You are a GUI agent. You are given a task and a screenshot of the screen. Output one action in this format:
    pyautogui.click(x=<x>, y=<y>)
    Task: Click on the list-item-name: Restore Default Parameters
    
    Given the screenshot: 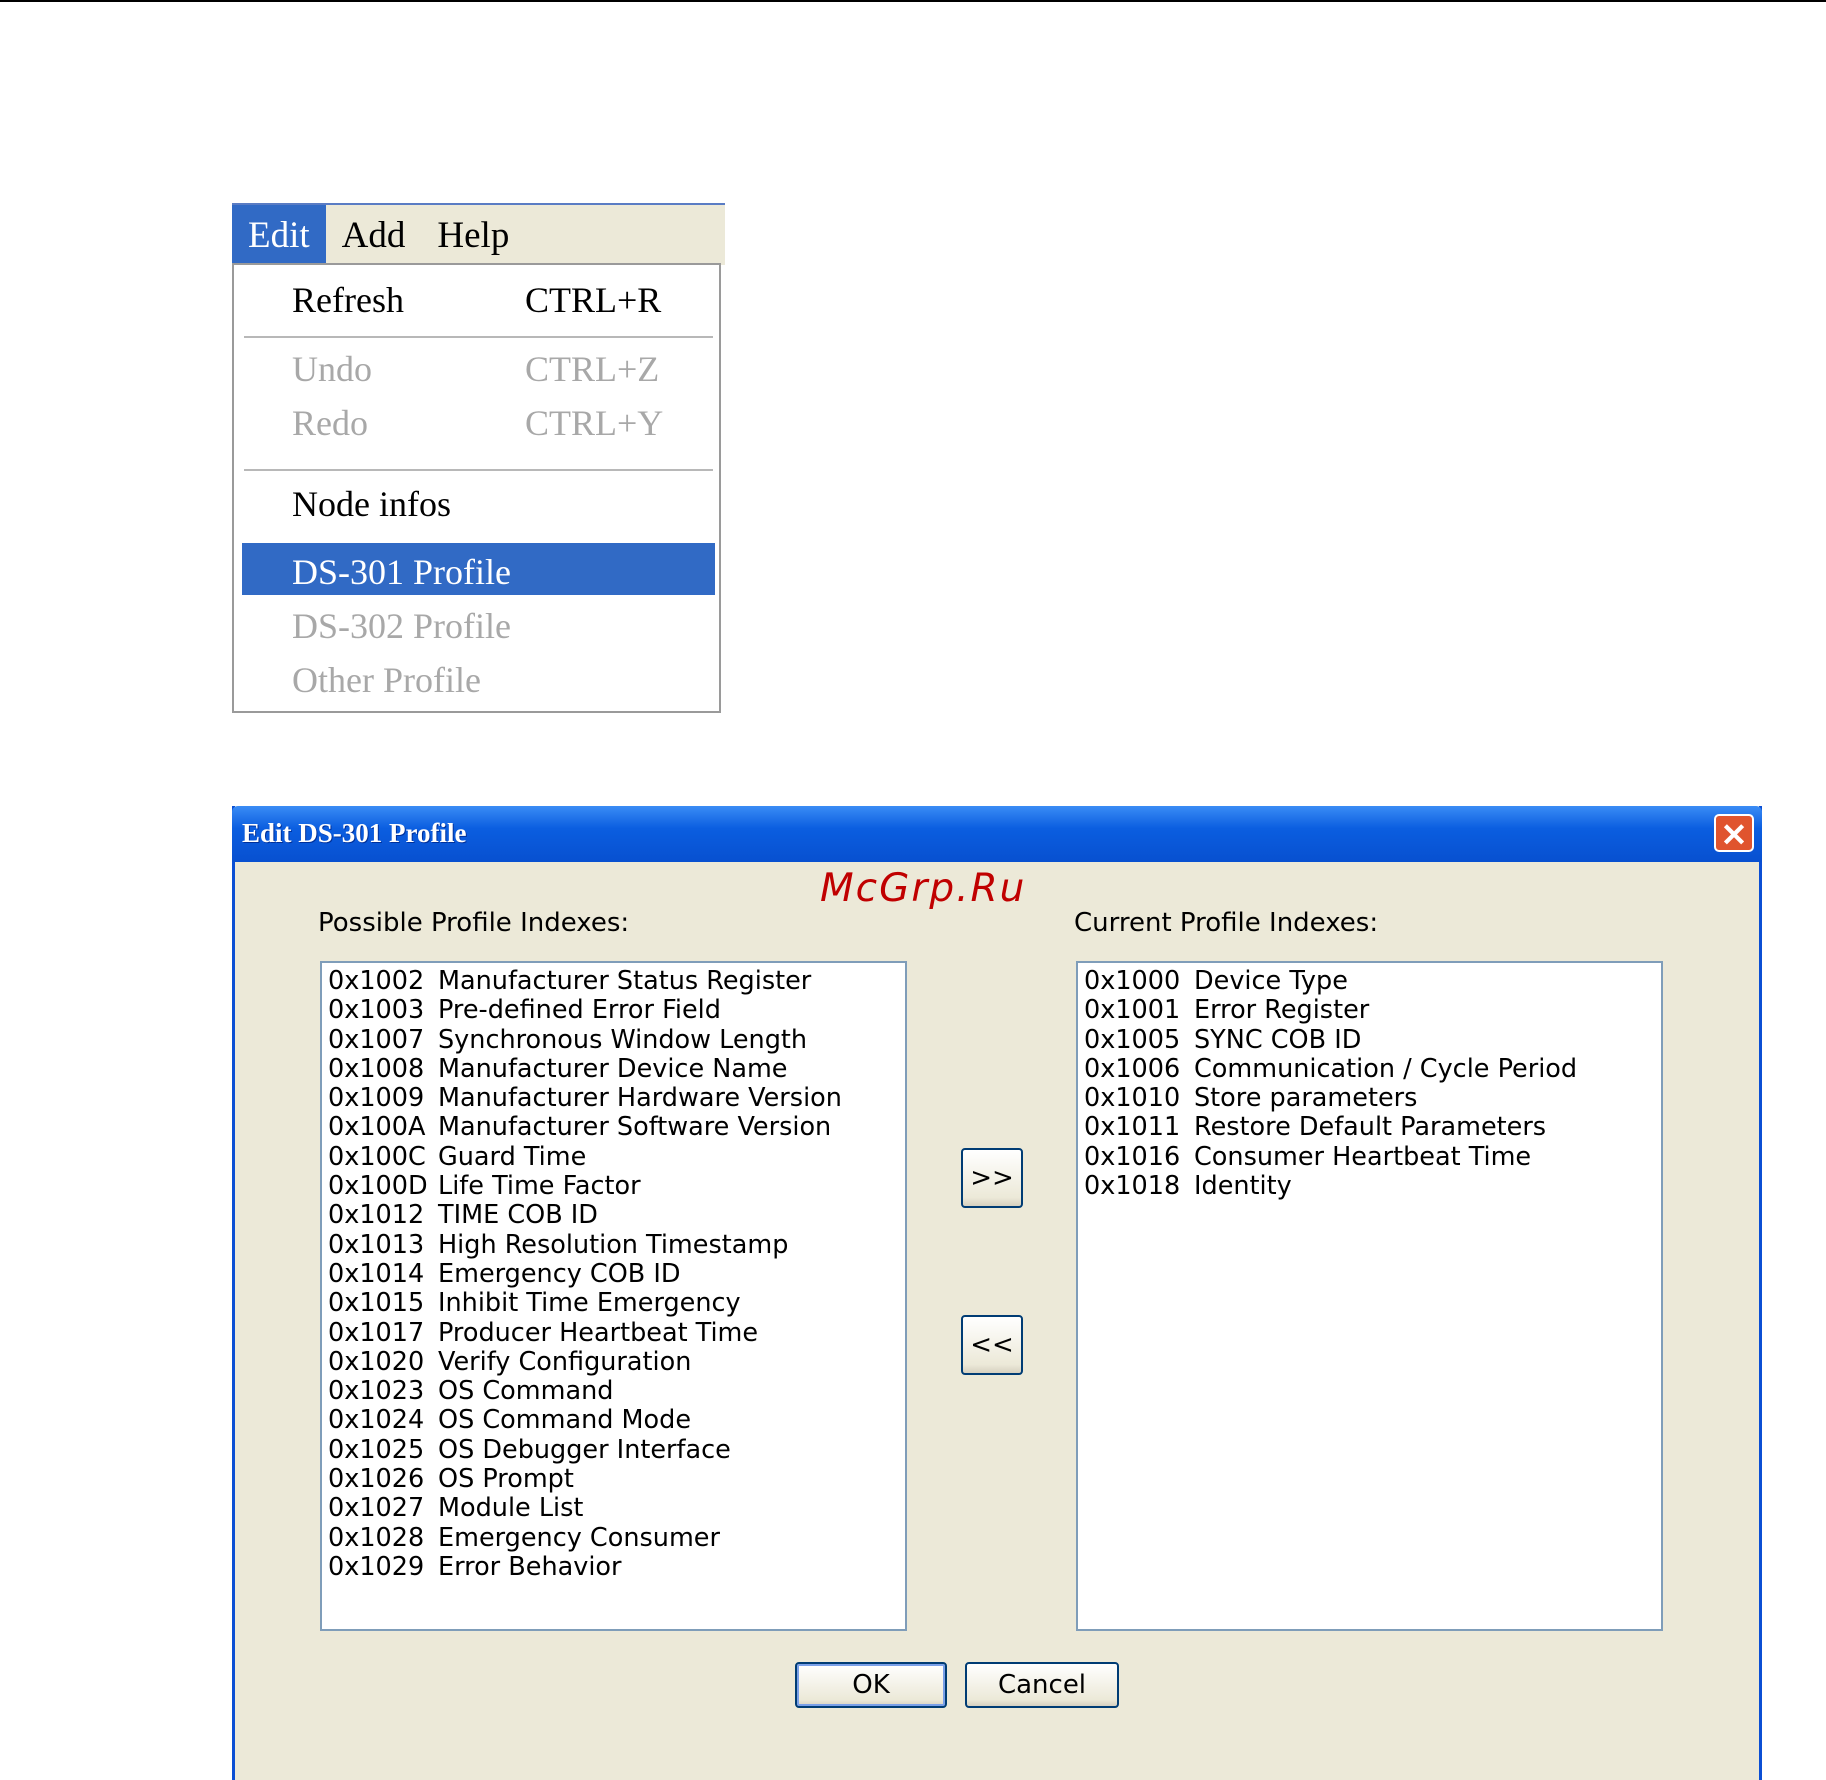 What is the action you would take?
    pyautogui.click(x=1370, y=1127)
    